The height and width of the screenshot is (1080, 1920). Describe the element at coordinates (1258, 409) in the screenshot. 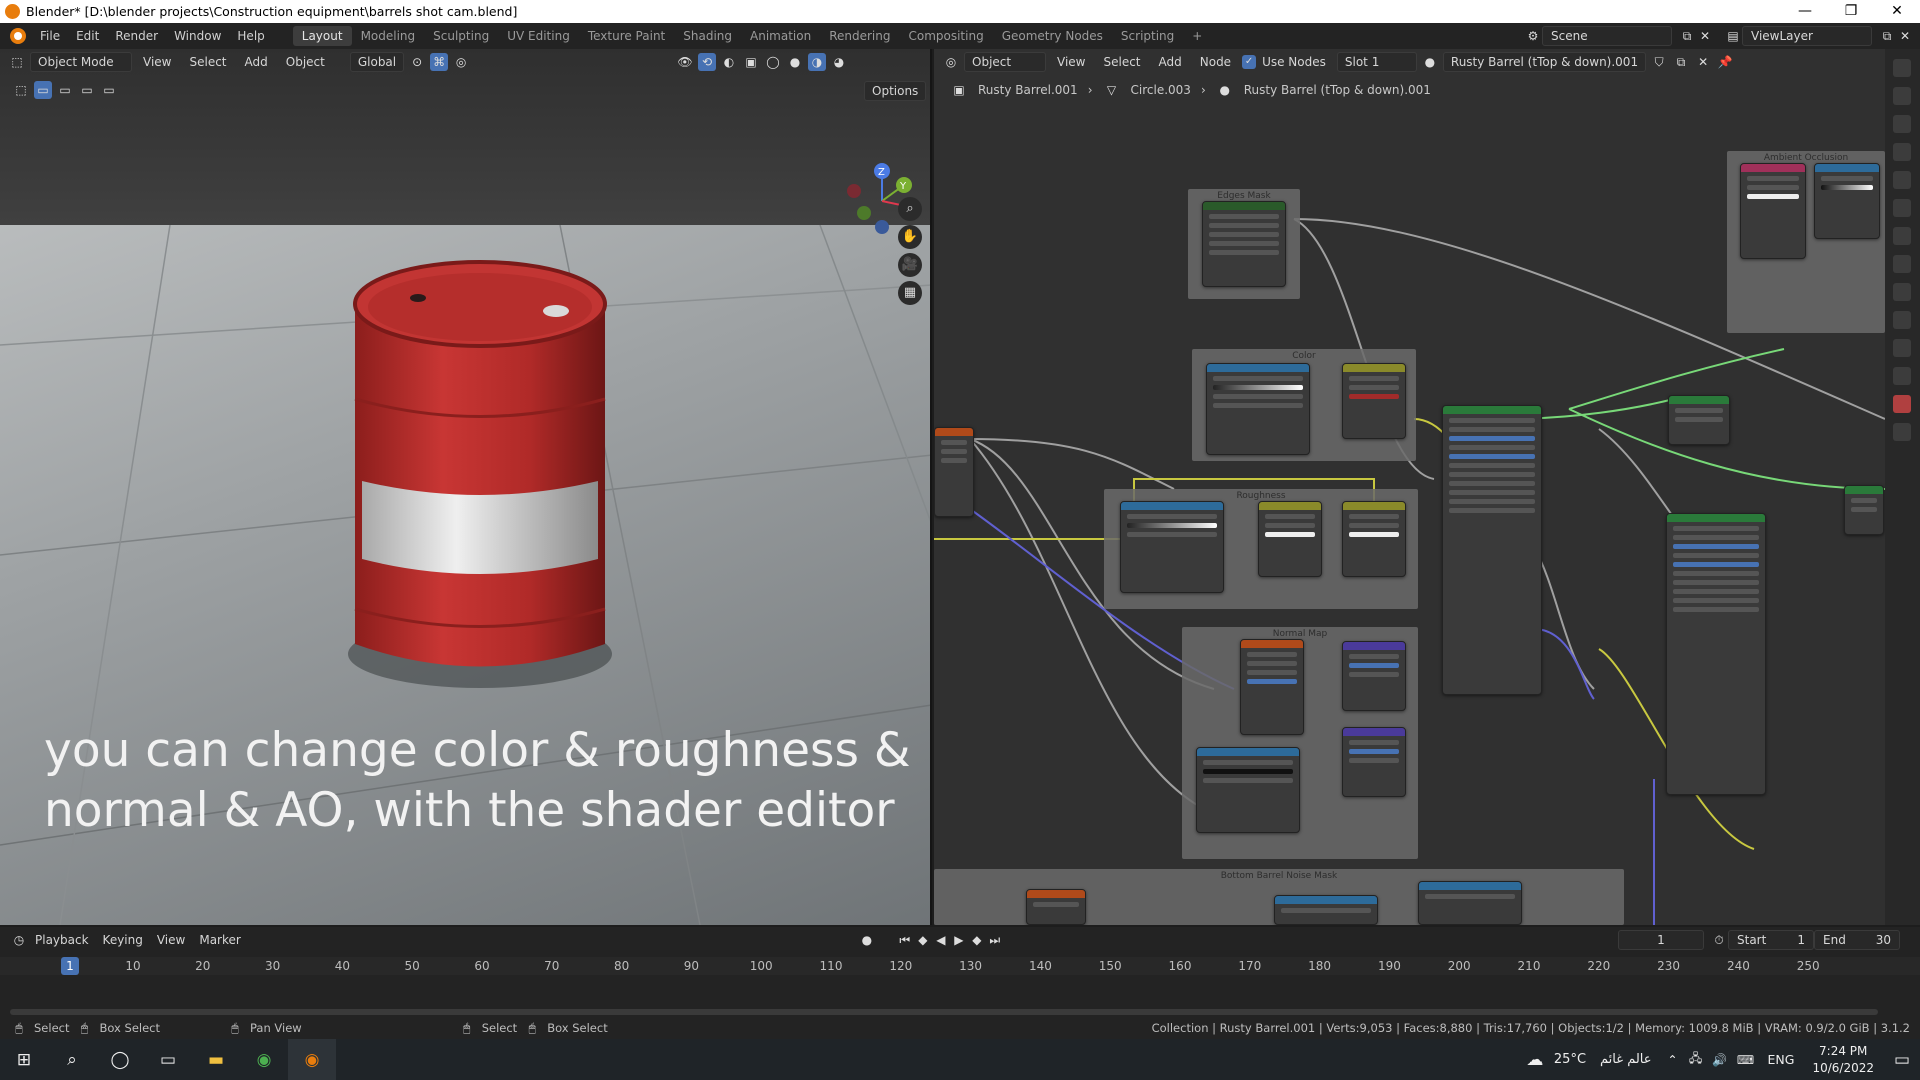

I see `node-color-ramp` at that location.